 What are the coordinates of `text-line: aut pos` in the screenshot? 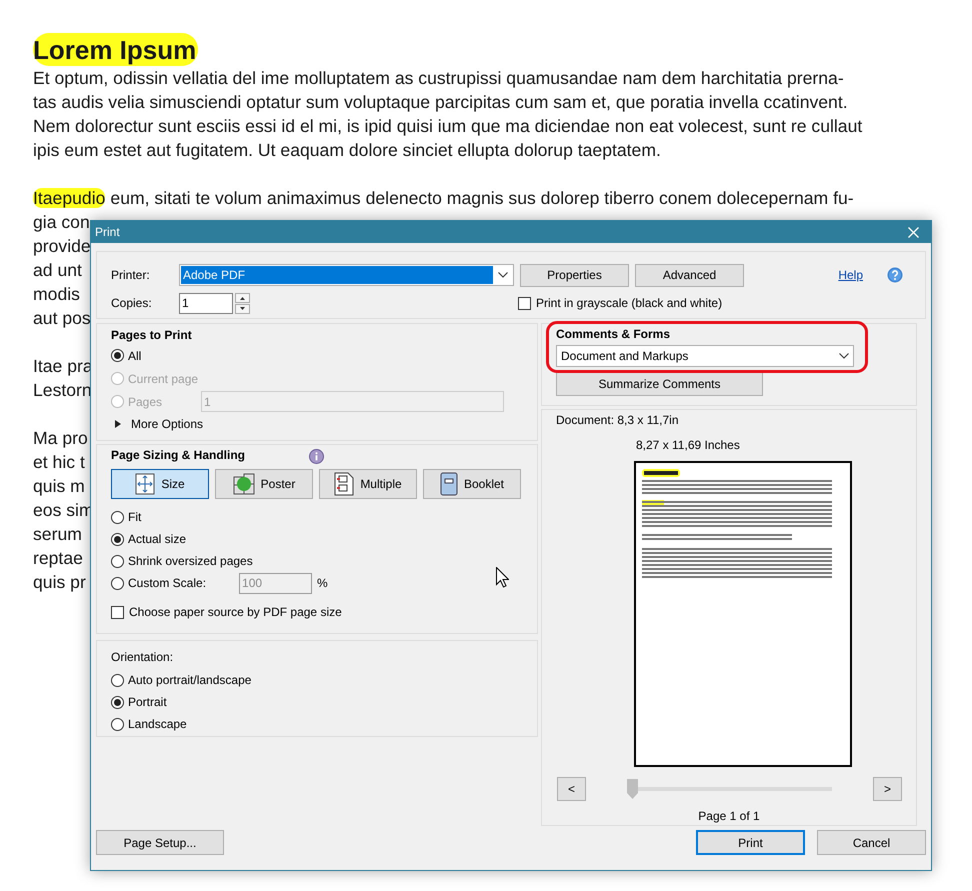 It's located at (62, 318).